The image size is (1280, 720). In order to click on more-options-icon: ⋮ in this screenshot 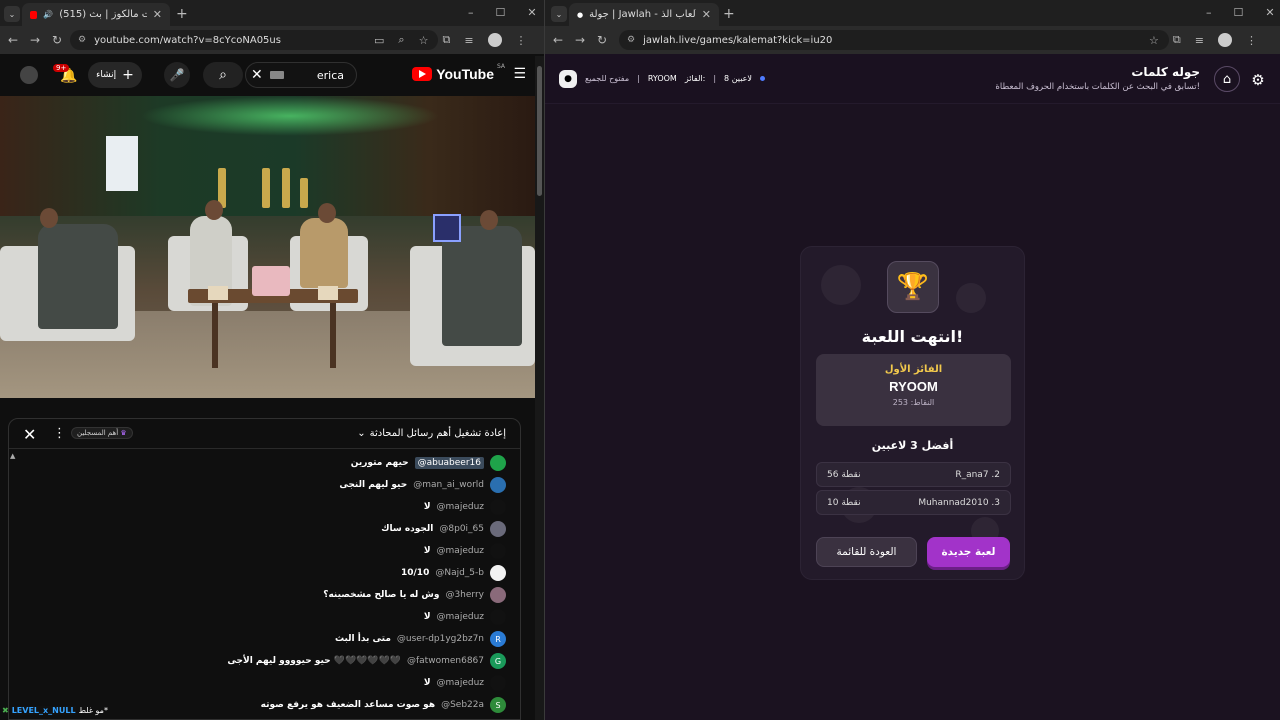, I will do `click(59, 433)`.